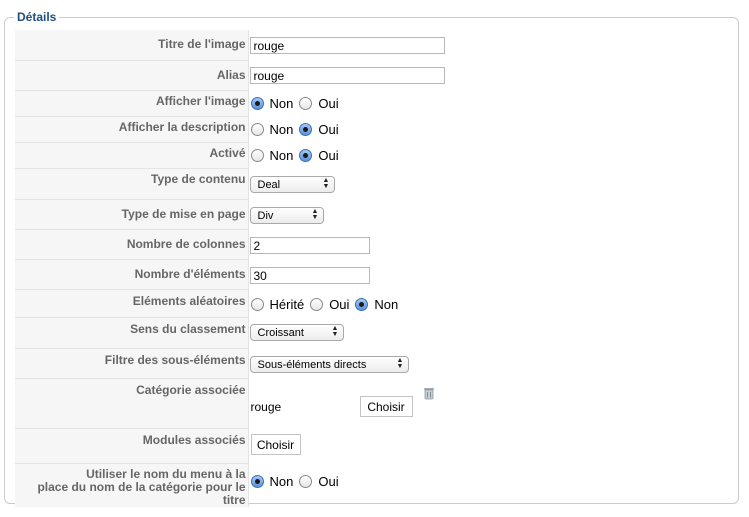 The image size is (749, 517). What do you see at coordinates (292, 184) in the screenshot?
I see `type-contenu-select: Deal ▲ ▼` at bounding box center [292, 184].